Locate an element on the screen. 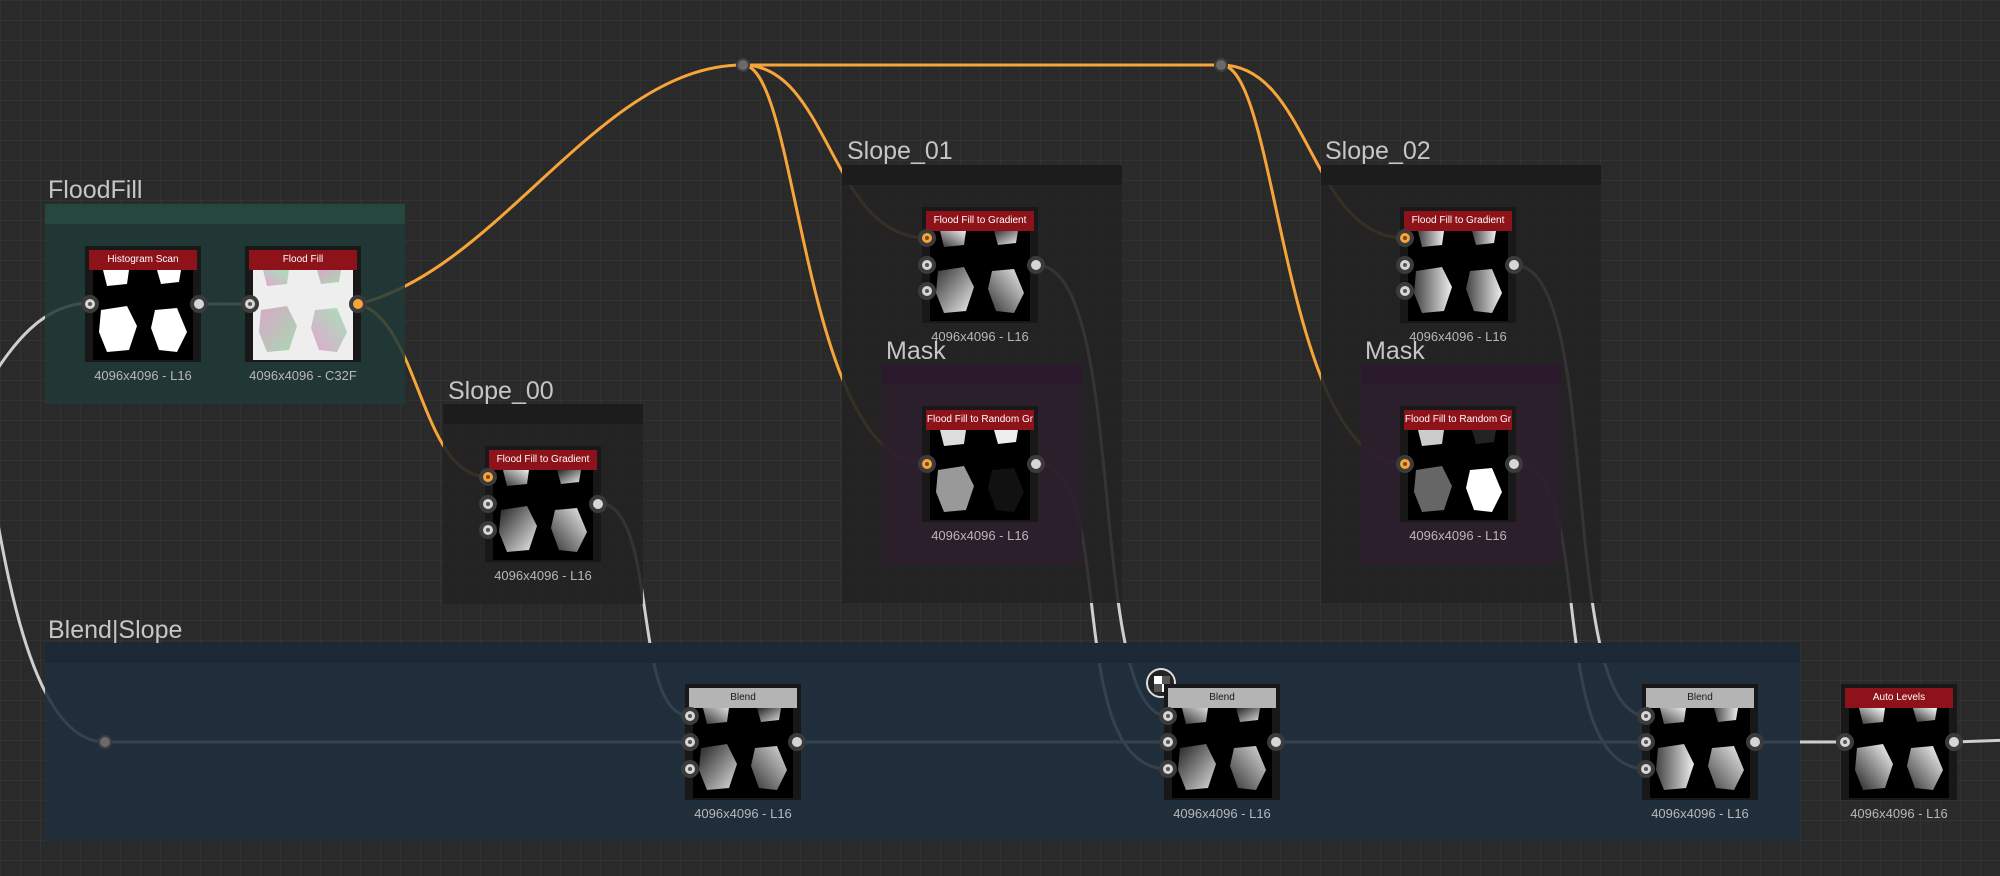 This screenshot has height=876, width=2000. frame-title-slope-01: Slope_01 is located at coordinates (900, 151).